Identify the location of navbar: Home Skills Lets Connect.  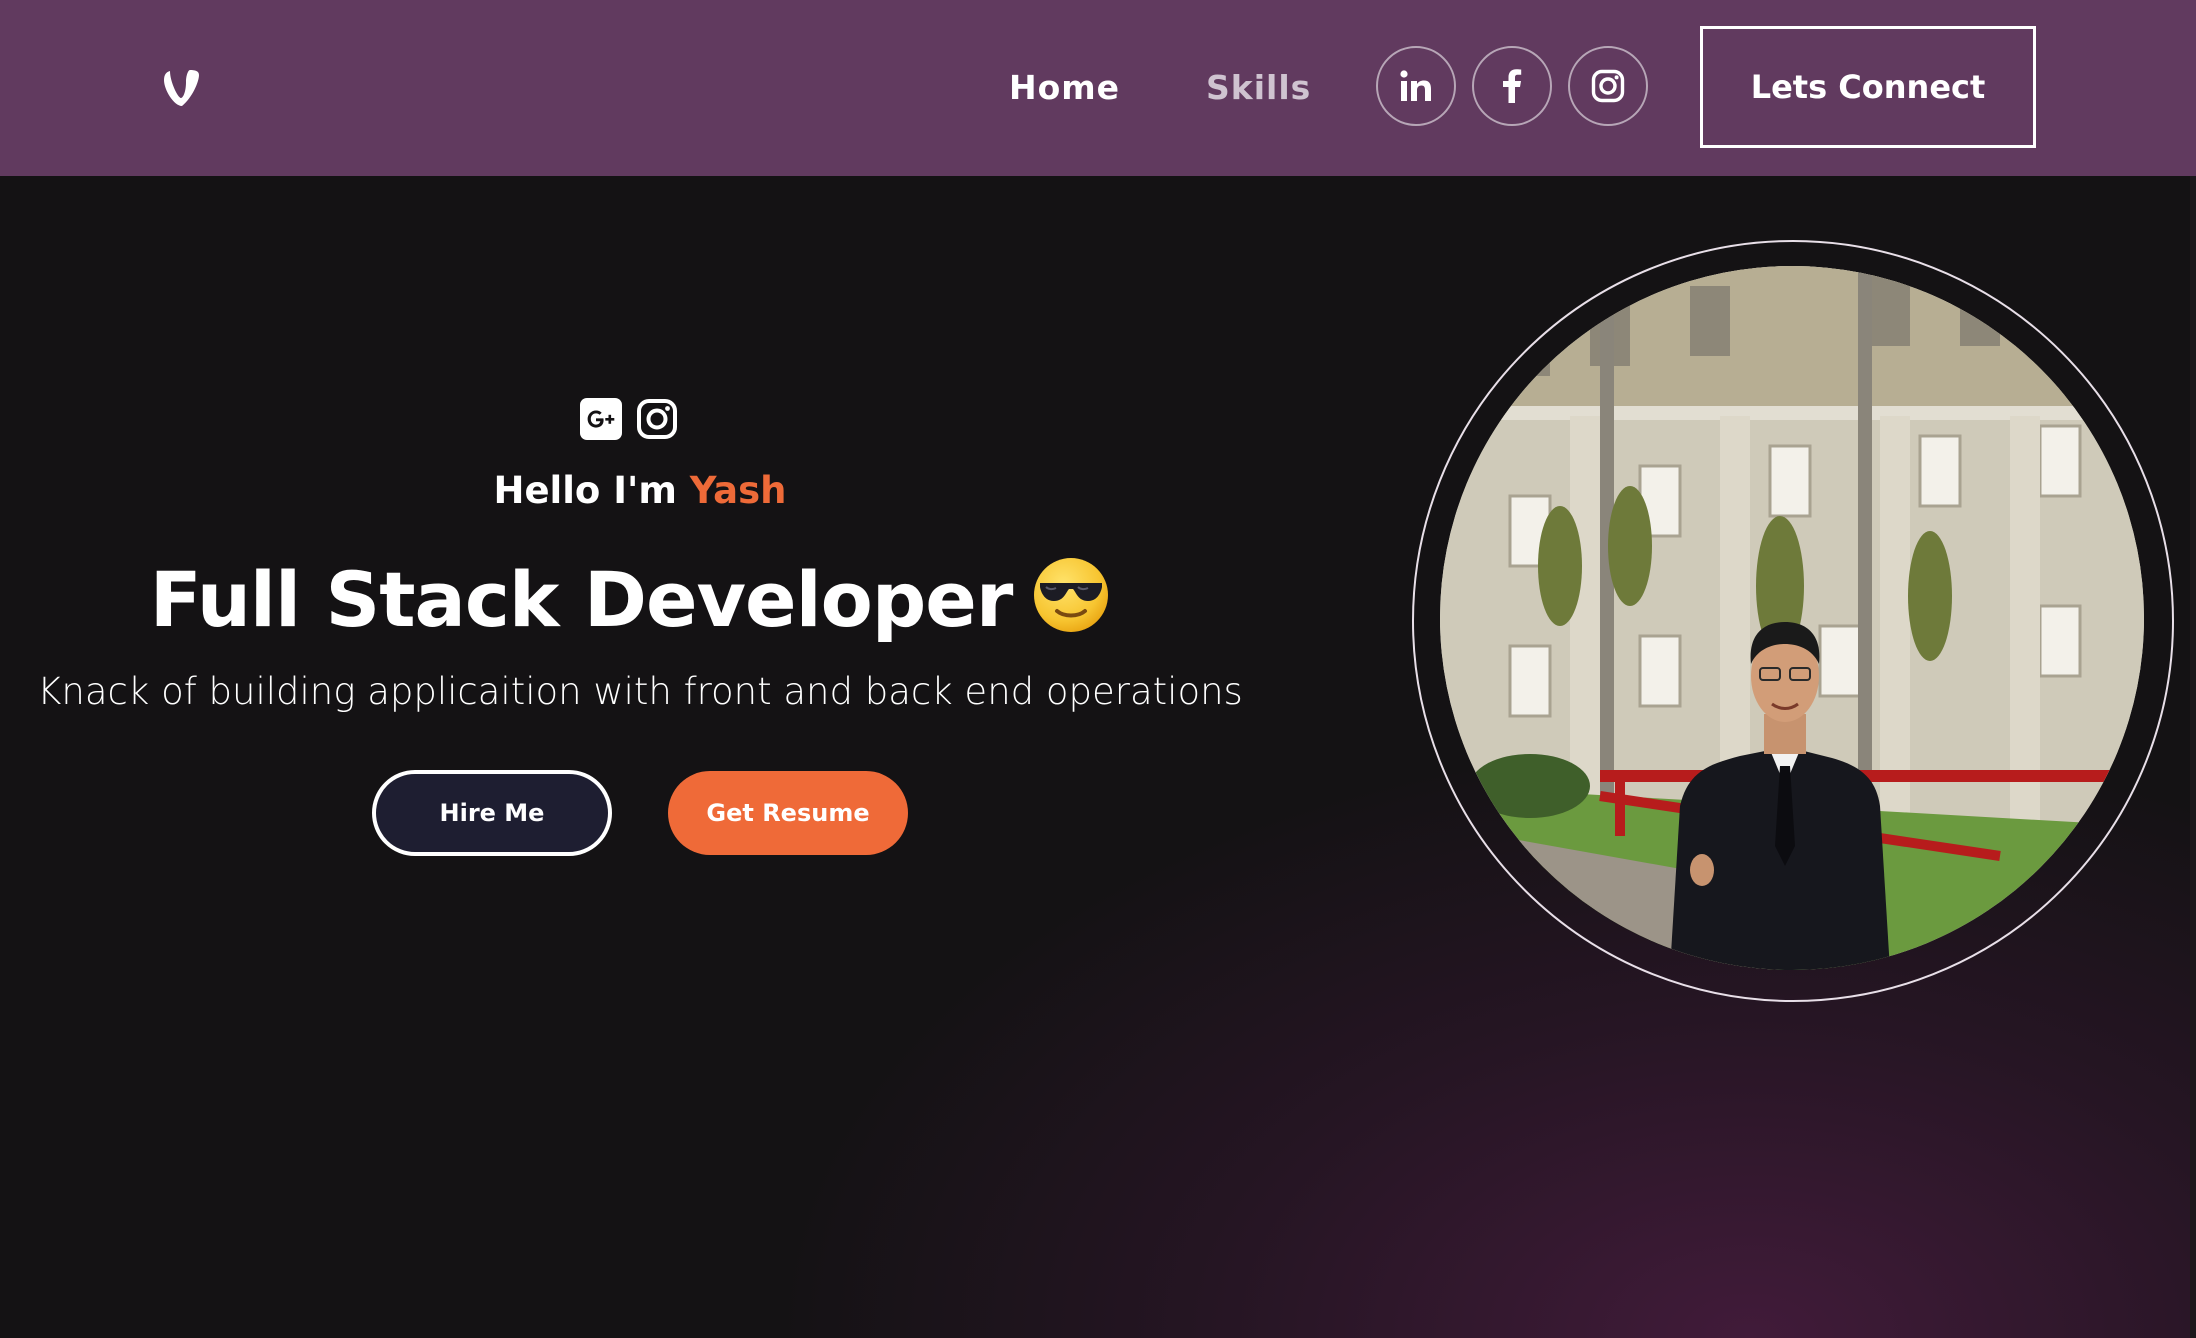
(1098, 88).